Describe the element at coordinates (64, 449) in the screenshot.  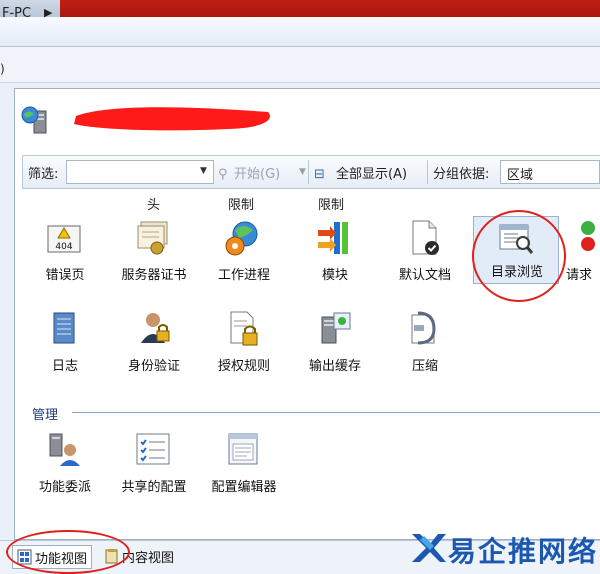
I see `feature-delegation-icon` at that location.